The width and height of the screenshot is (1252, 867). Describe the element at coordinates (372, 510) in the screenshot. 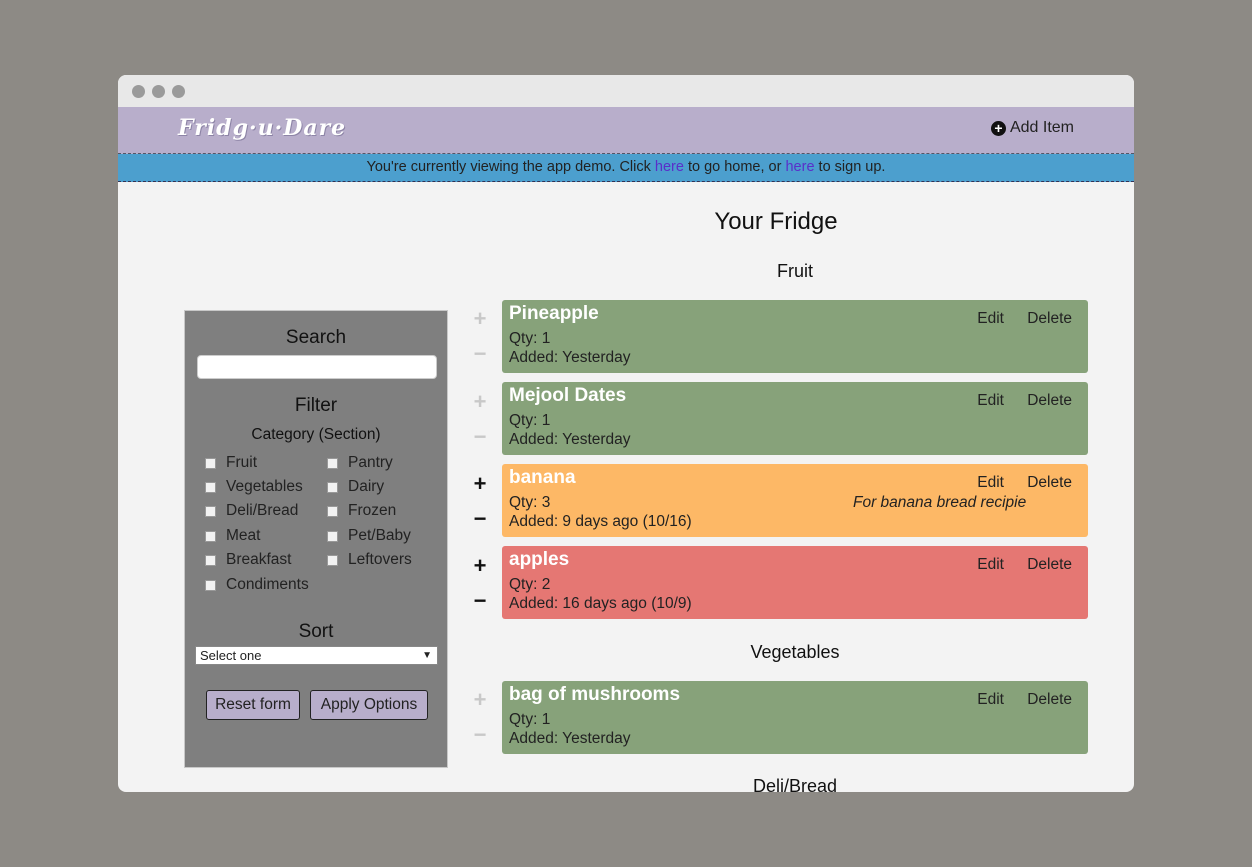

I see `checkbox-label: Frozen` at that location.